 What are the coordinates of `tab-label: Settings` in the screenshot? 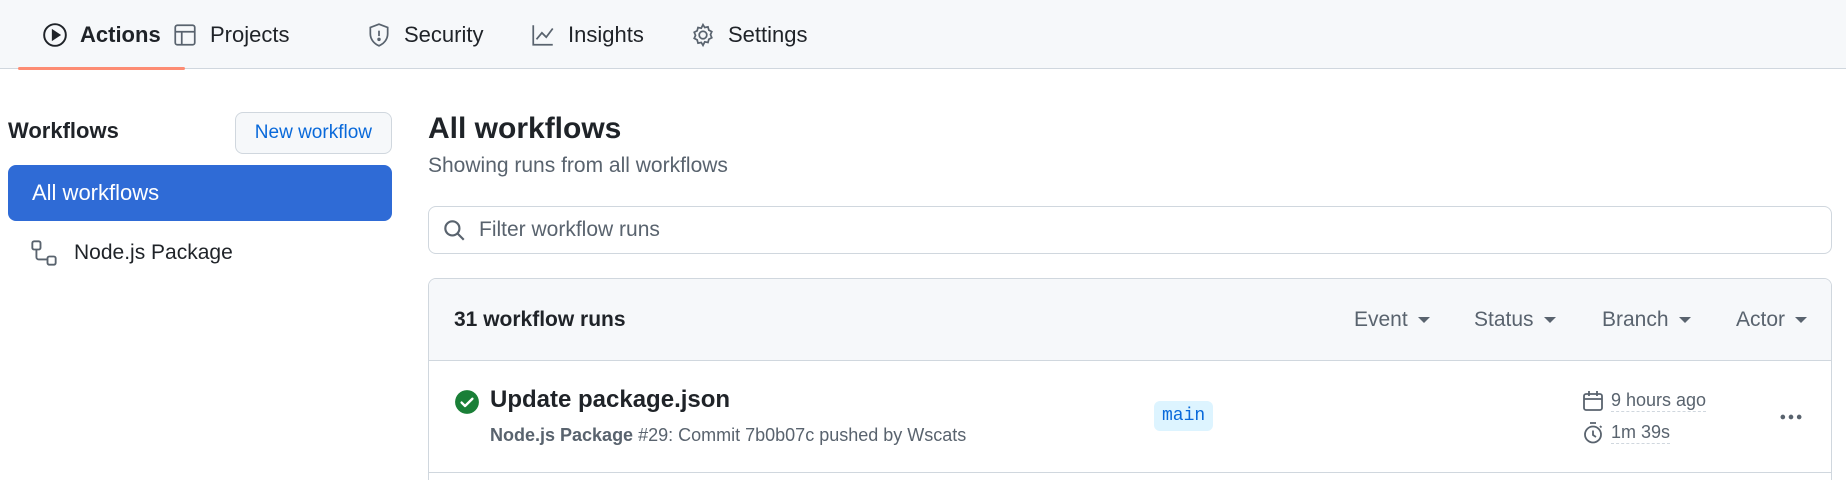 It's located at (768, 34).